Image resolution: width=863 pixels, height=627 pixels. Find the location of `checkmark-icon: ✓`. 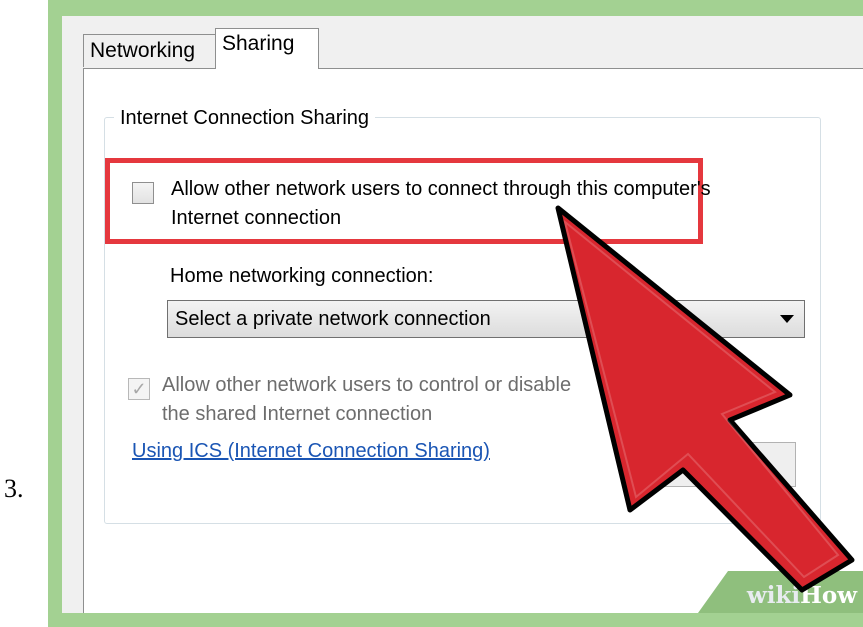

checkmark-icon: ✓ is located at coordinates (139, 389).